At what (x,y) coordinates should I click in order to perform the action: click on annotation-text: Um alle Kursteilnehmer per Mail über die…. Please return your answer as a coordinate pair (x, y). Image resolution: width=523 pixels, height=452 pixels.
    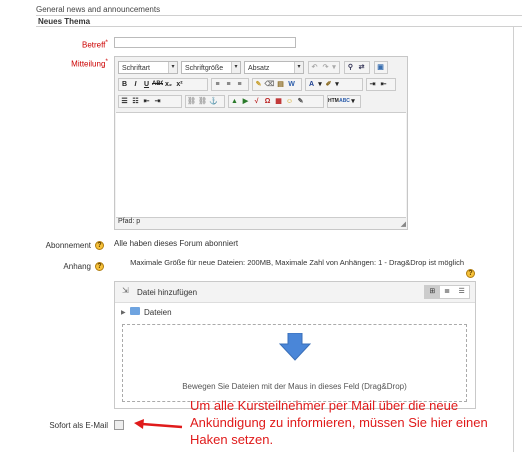
    Looking at the image, I should click on (339, 422).